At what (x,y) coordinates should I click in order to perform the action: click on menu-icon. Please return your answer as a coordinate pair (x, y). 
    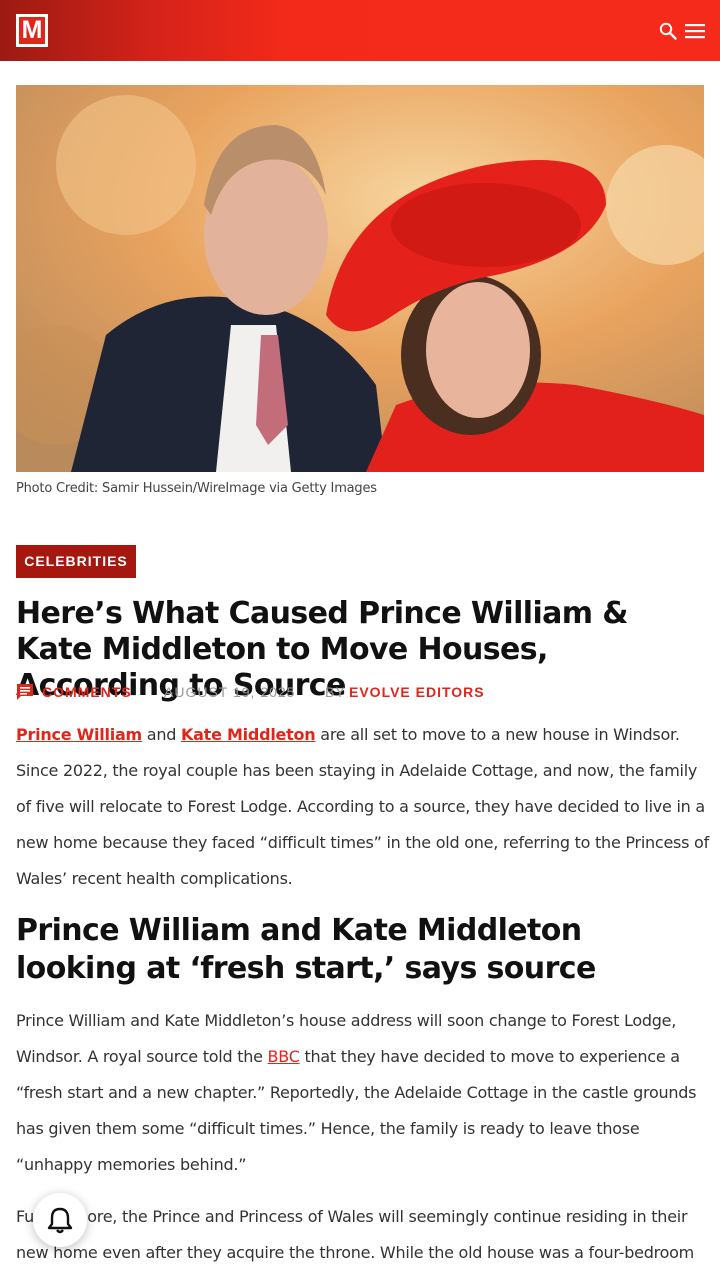
    Looking at the image, I should click on (695, 31).